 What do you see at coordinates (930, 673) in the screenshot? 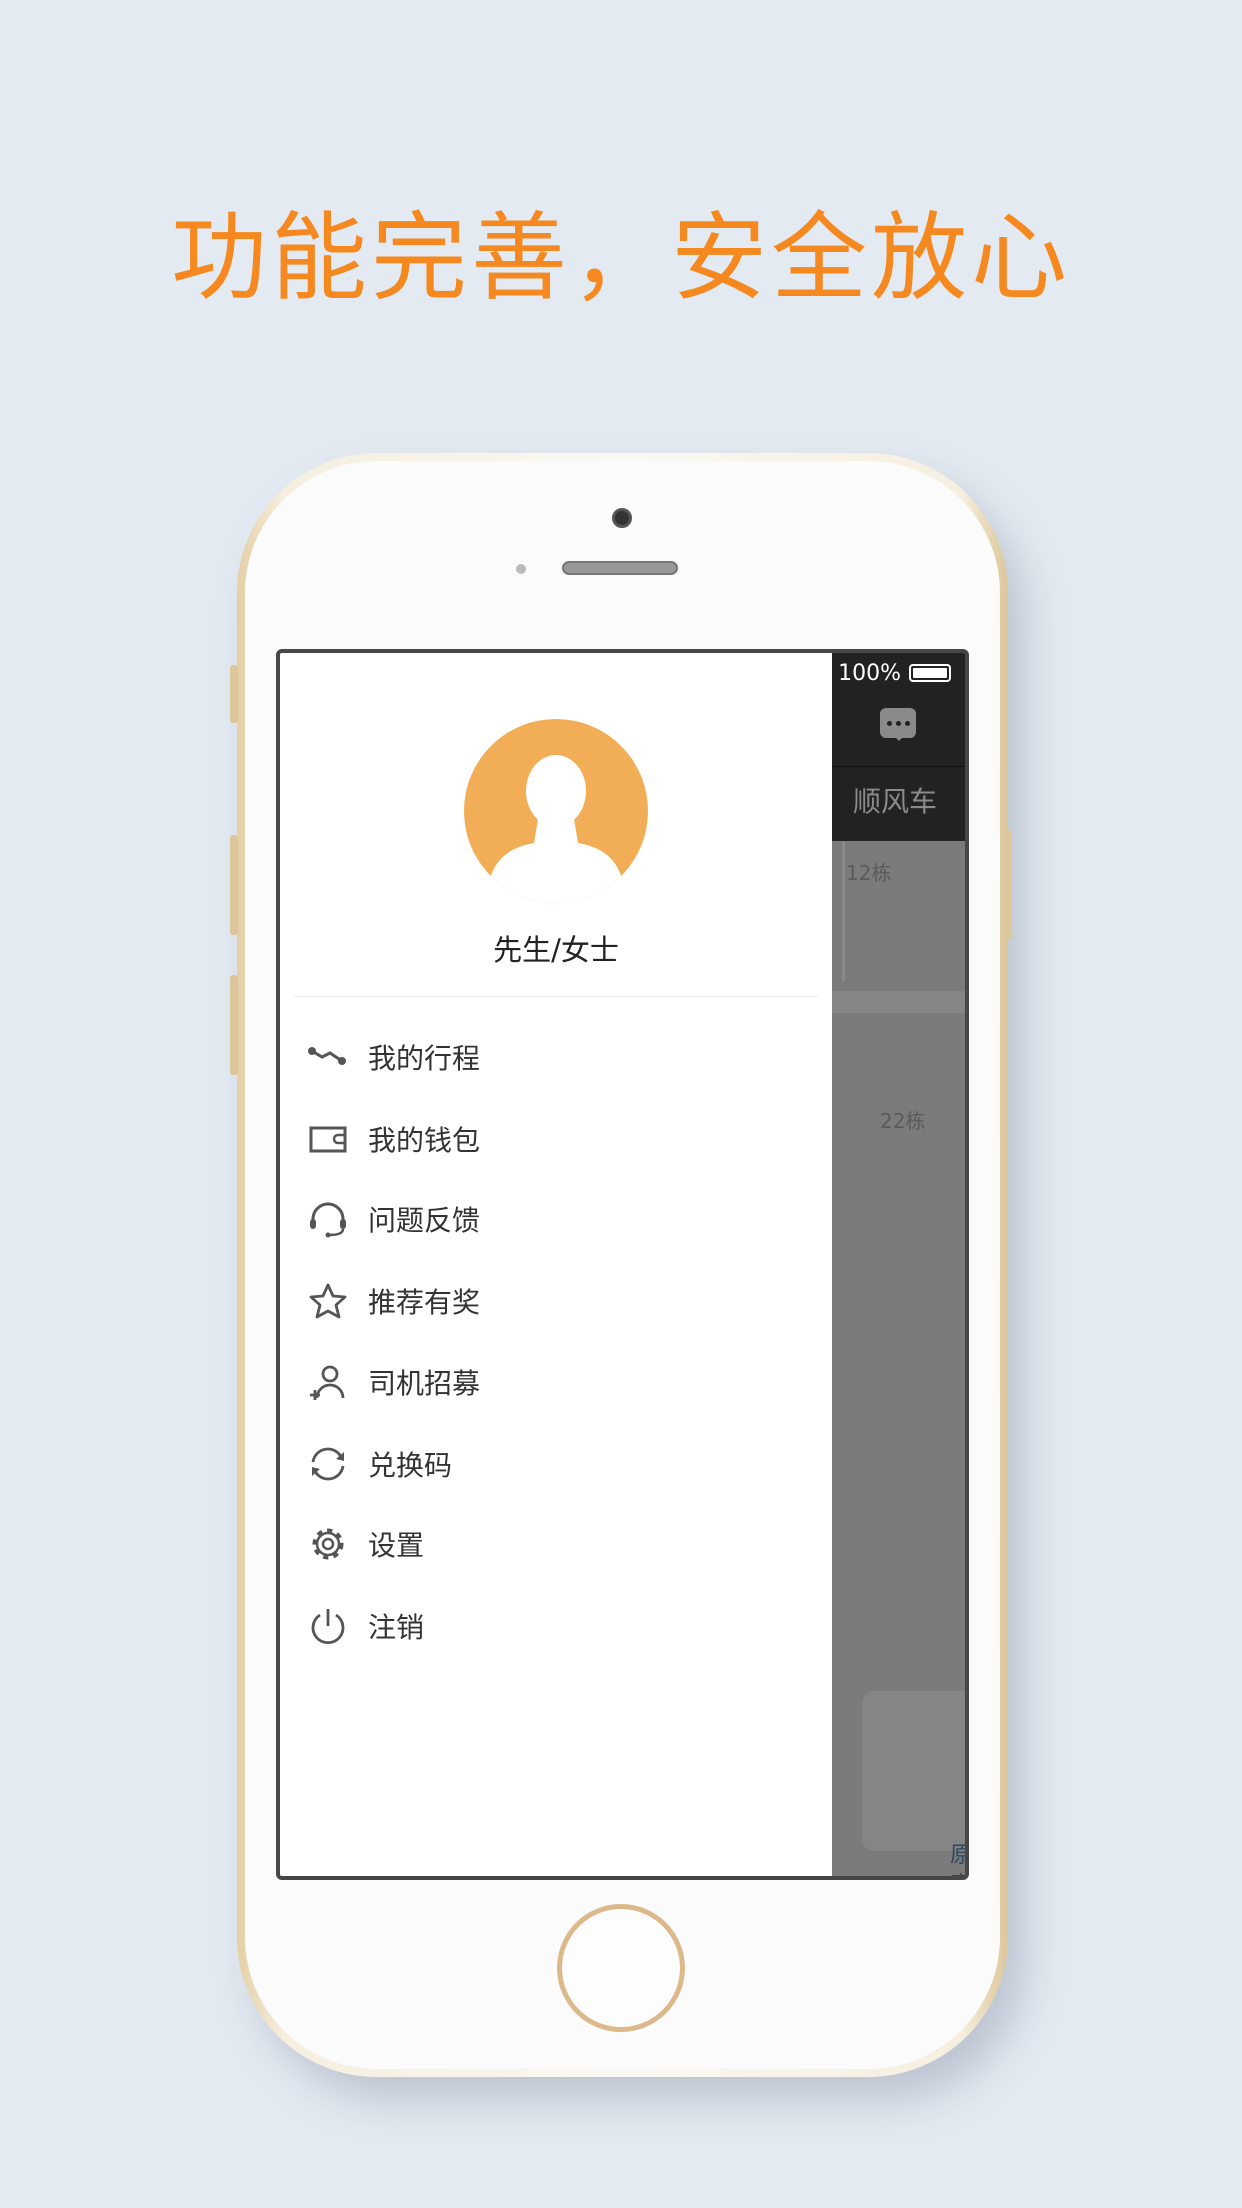
I see `battery-icon` at bounding box center [930, 673].